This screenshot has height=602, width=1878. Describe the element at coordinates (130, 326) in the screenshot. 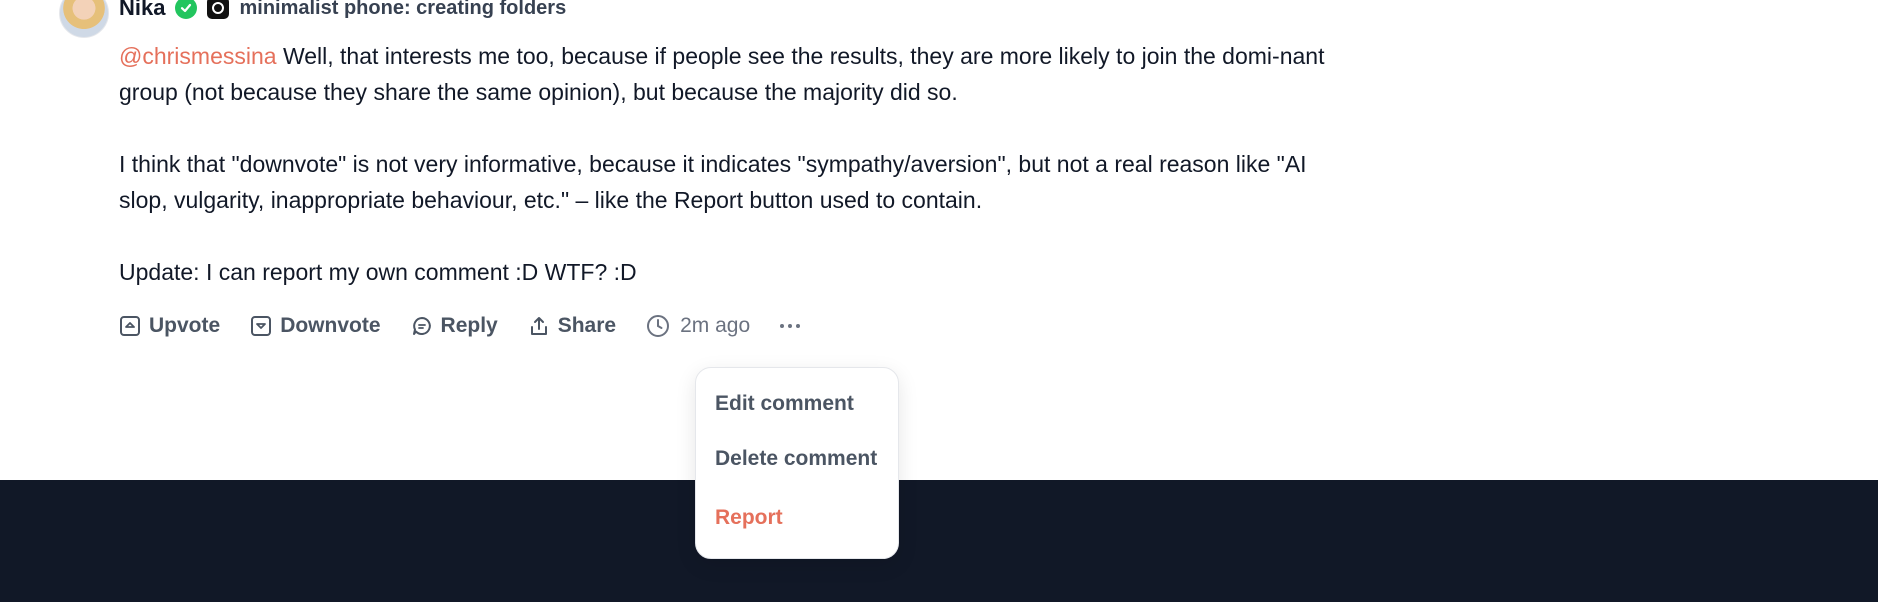

I see `upvote-icon` at that location.